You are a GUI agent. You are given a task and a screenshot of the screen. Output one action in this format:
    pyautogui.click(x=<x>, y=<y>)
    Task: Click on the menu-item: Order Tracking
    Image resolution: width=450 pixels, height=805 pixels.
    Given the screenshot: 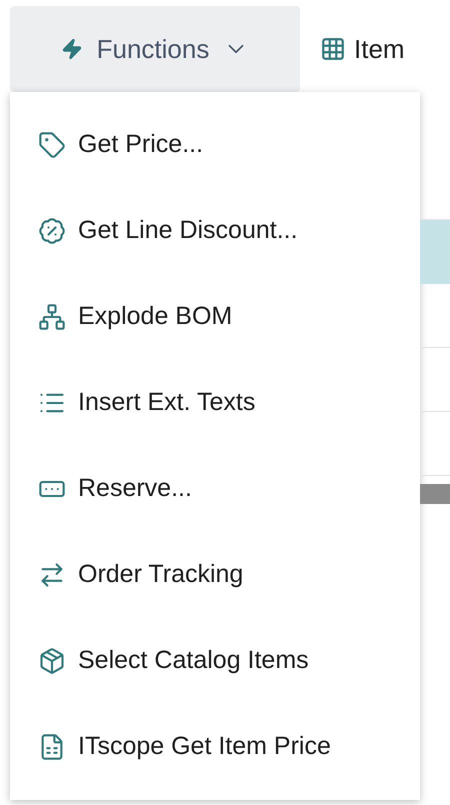 What is the action you would take?
    pyautogui.click(x=215, y=575)
    